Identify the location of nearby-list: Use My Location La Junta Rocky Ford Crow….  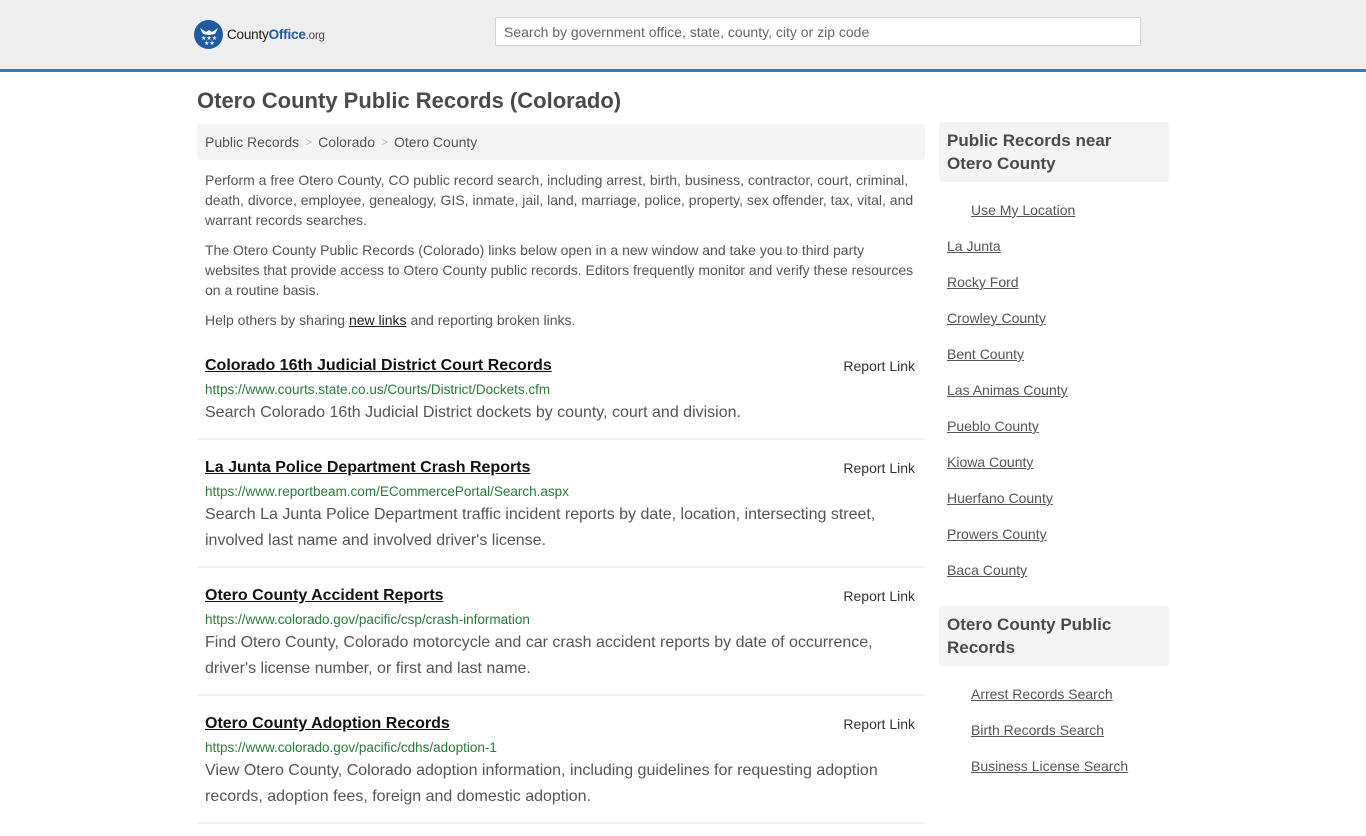
(1054, 387).